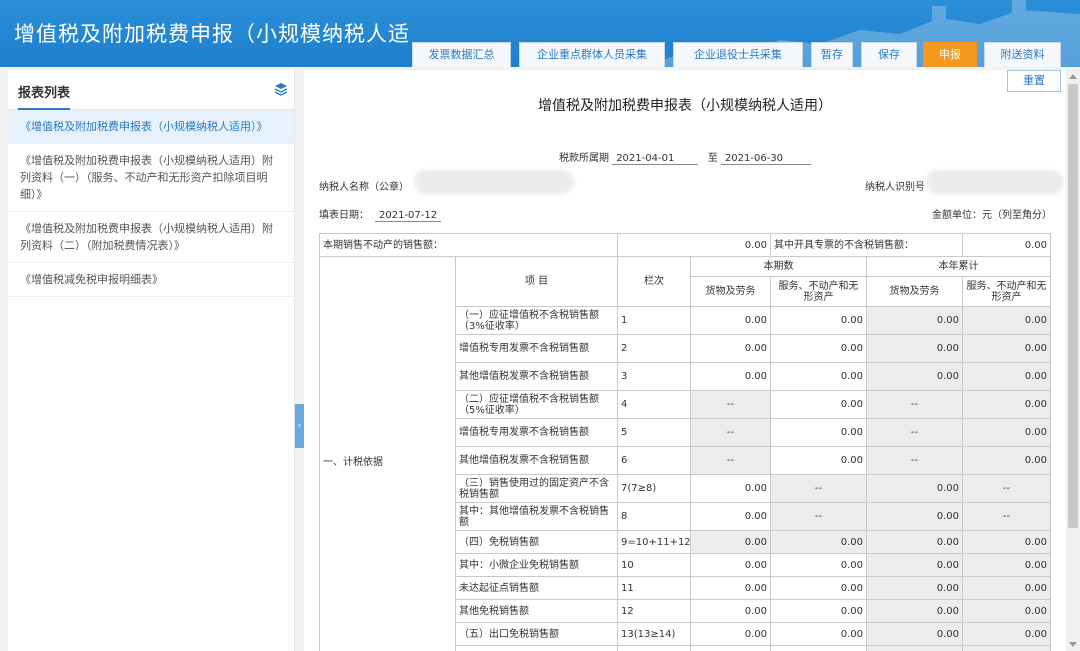  What do you see at coordinates (819, 291) in the screenshot?
I see `header-services-current: 服务、不动产和无形资产` at bounding box center [819, 291].